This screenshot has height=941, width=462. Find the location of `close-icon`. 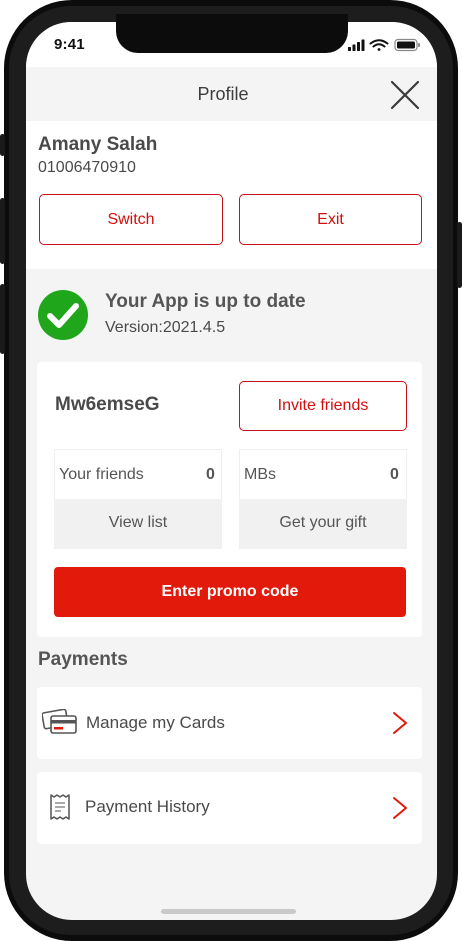

close-icon is located at coordinates (405, 95).